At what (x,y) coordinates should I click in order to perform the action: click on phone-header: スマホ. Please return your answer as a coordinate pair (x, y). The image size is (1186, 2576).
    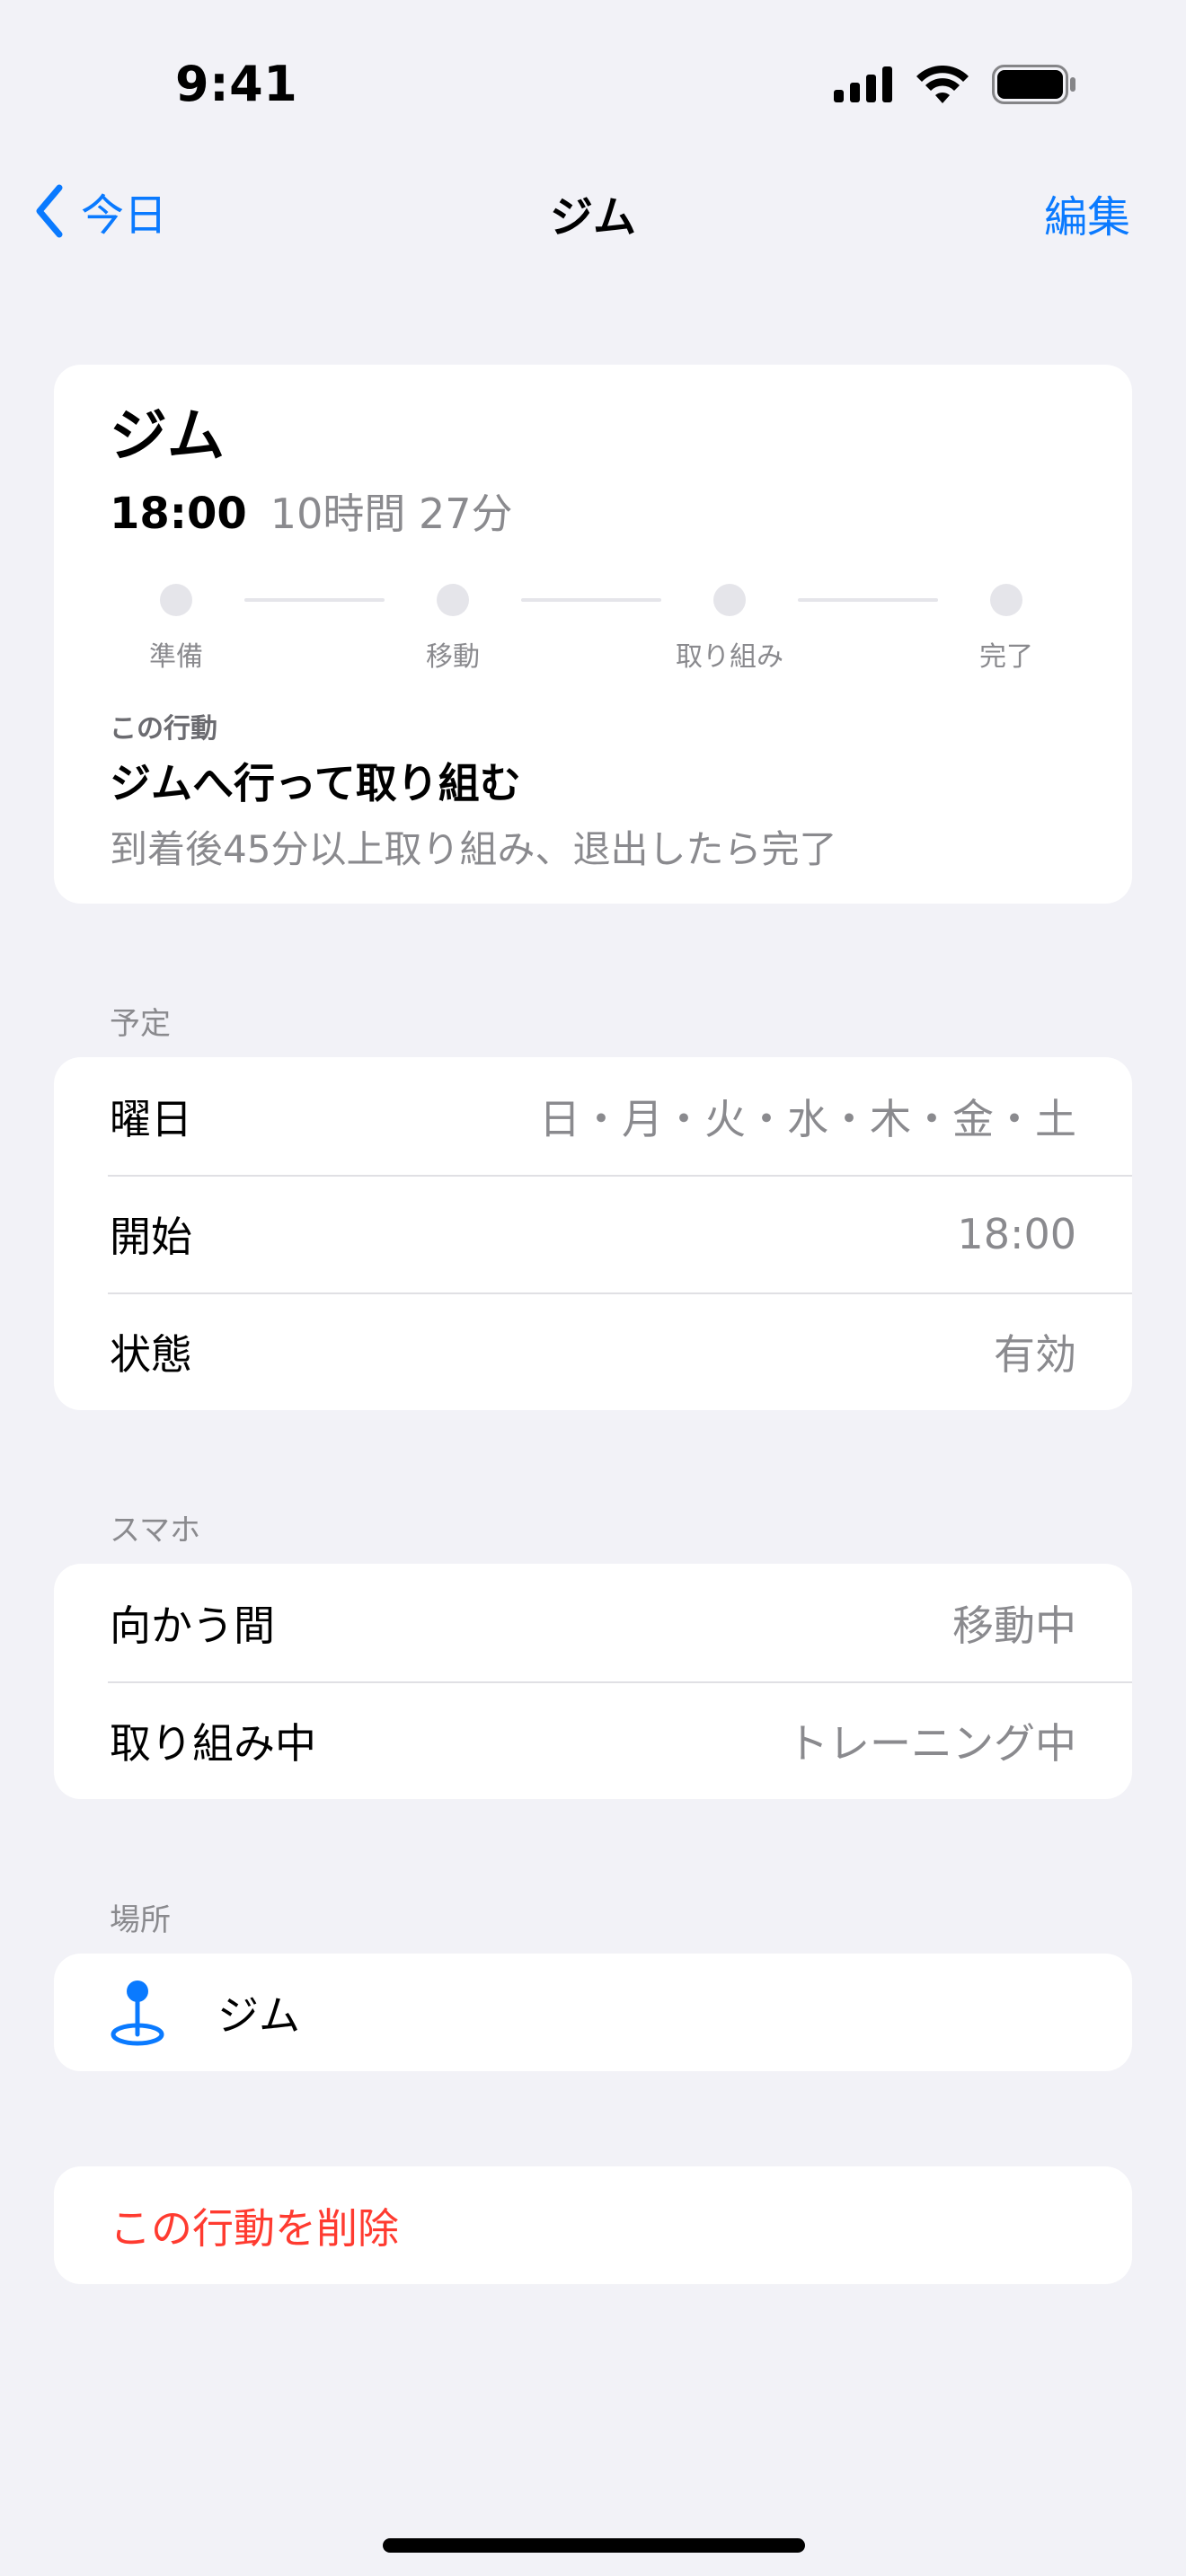
    Looking at the image, I should click on (155, 1530).